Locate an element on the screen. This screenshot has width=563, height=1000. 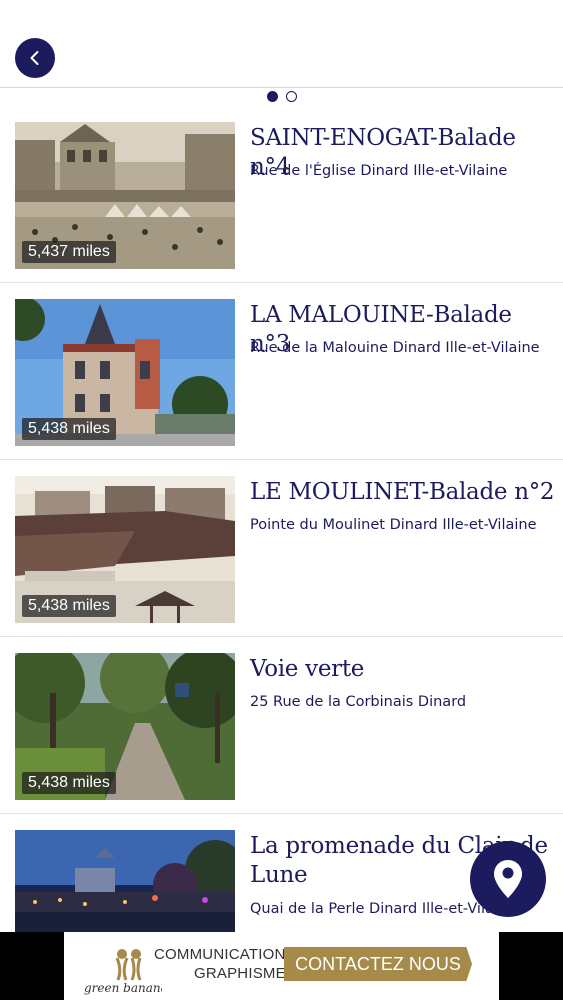
place-title: Voie verte is located at coordinates (307, 669).